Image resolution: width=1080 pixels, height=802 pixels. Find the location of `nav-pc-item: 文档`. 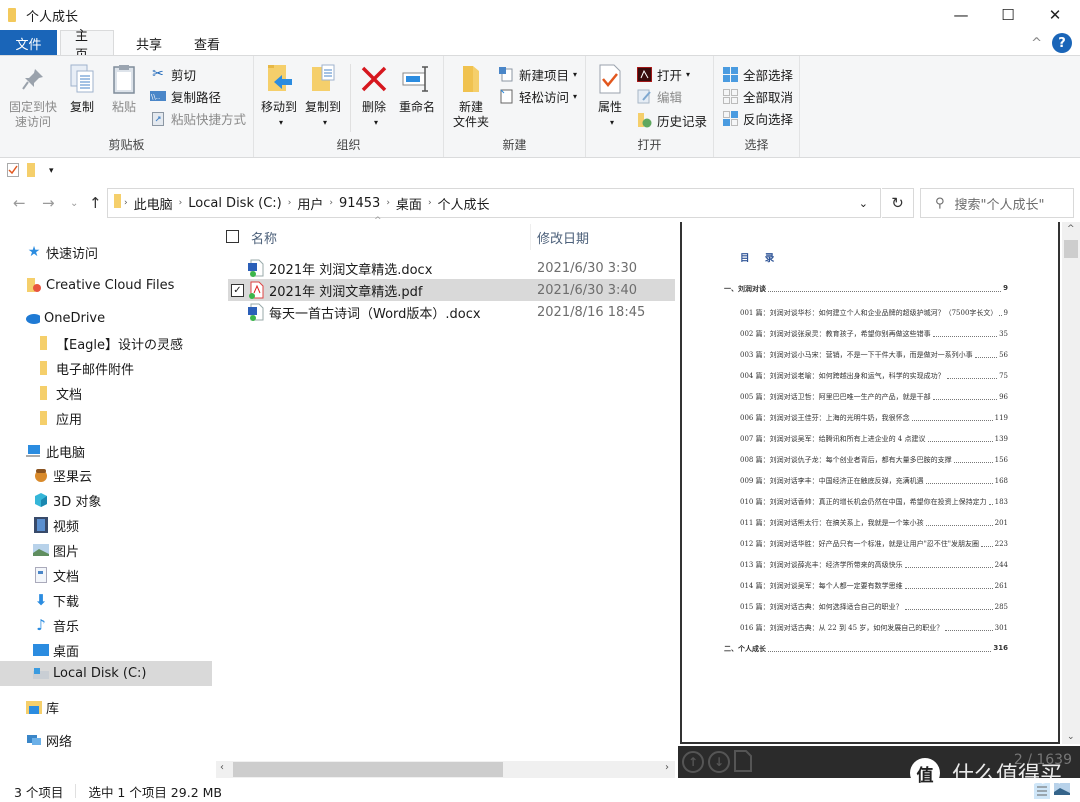

nav-pc-item: 文档 is located at coordinates (106, 575).